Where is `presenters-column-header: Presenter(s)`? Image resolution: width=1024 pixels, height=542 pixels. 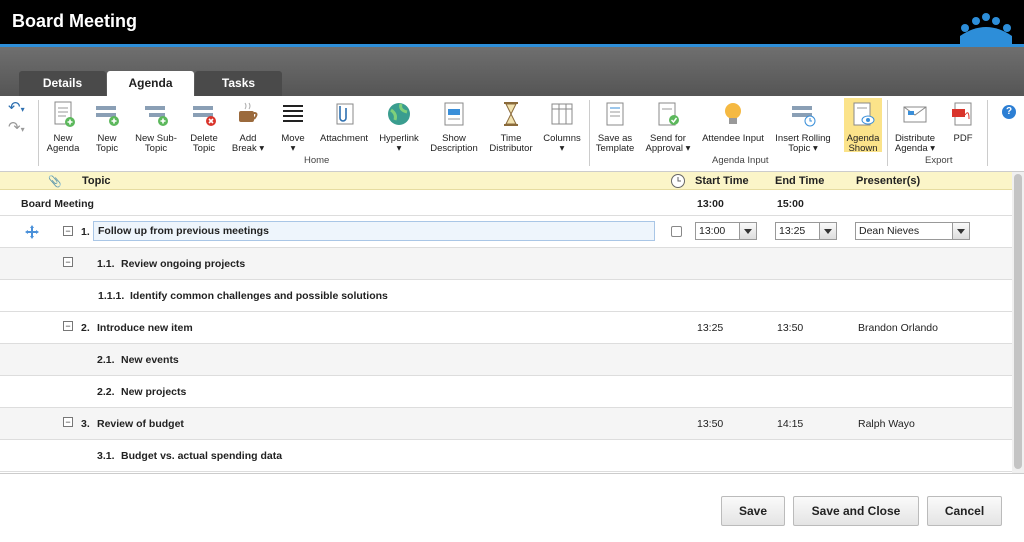 presenters-column-header: Presenter(s) is located at coordinates (888, 181).